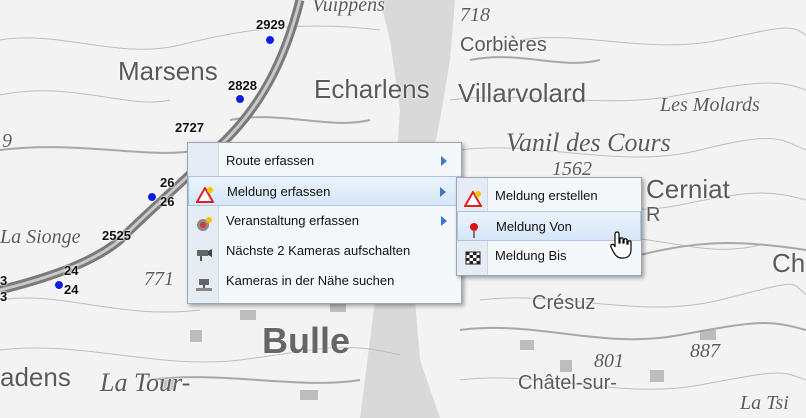 This screenshot has width=806, height=418. Describe the element at coordinates (588, 142) in the screenshot. I see `map-label-vanil-des-cours: Vanil des Cours` at that location.